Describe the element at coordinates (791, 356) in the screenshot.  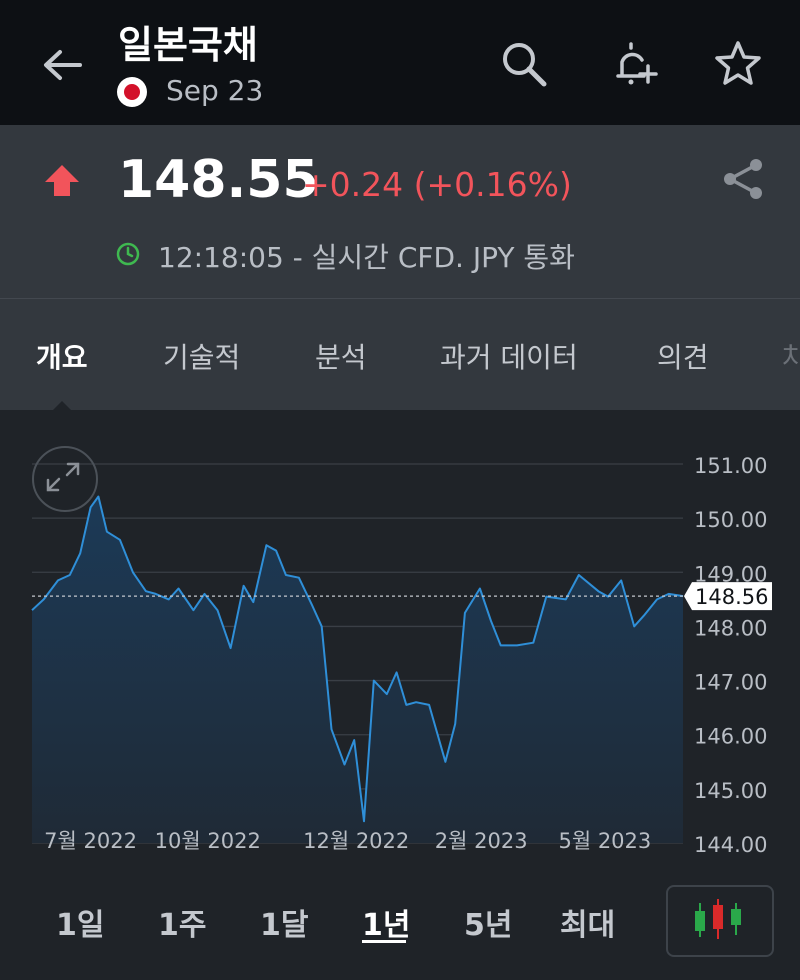
I see `tab-more: 차` at that location.